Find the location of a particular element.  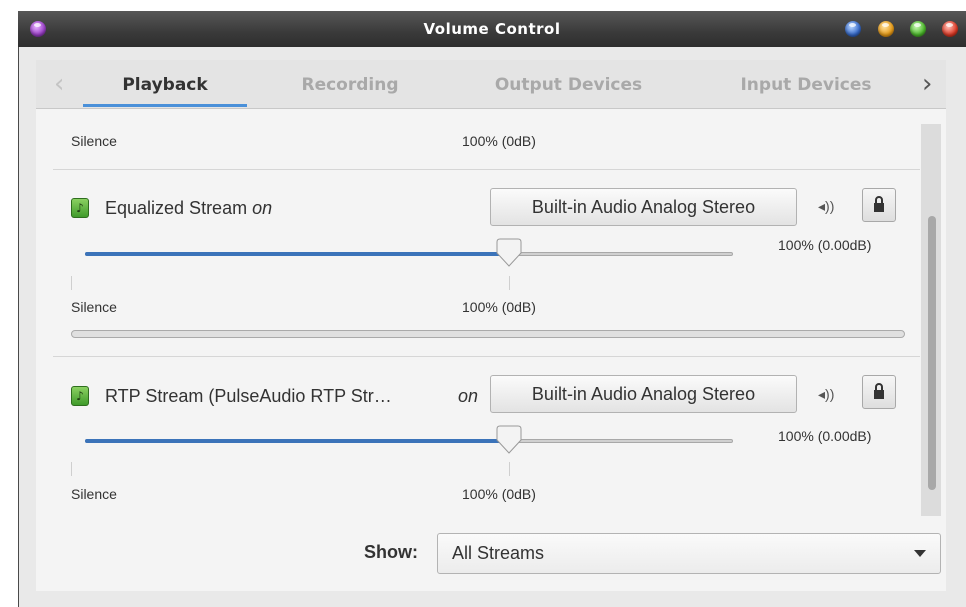

stream-state-text: on is located at coordinates (468, 396).